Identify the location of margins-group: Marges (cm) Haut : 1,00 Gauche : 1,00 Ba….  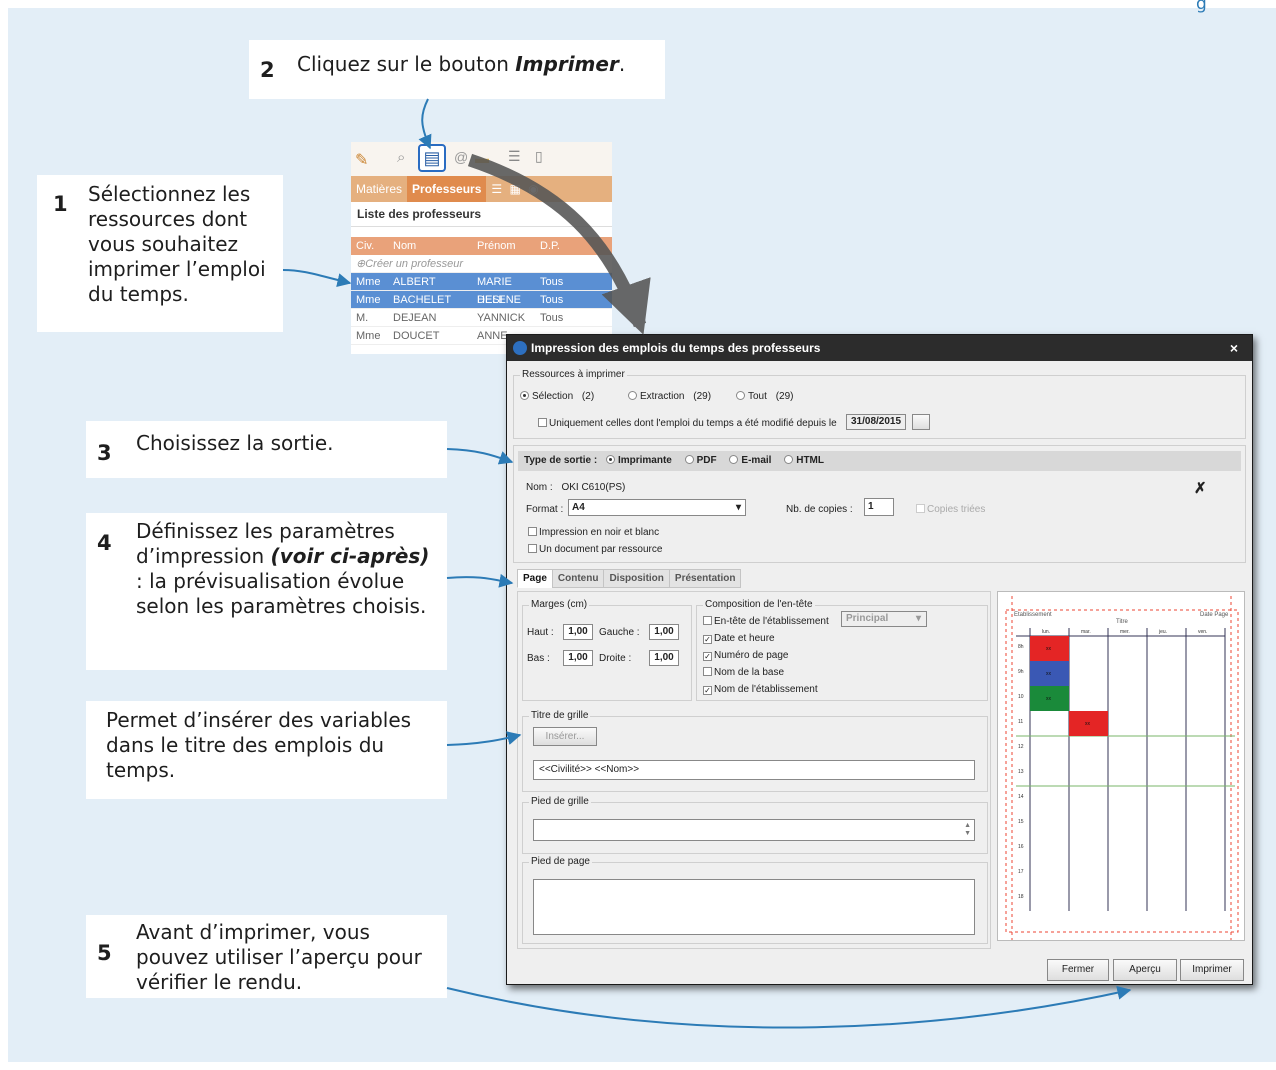
(607, 650).